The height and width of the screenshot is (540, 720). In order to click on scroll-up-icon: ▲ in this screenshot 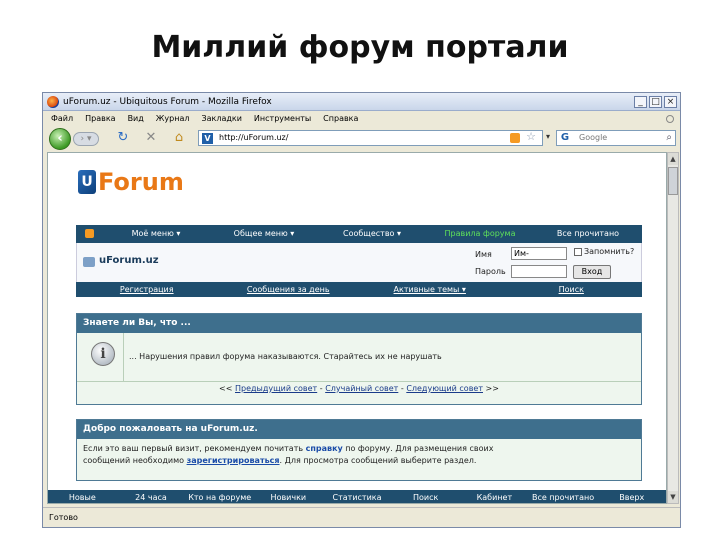, I will do `click(673, 159)`.